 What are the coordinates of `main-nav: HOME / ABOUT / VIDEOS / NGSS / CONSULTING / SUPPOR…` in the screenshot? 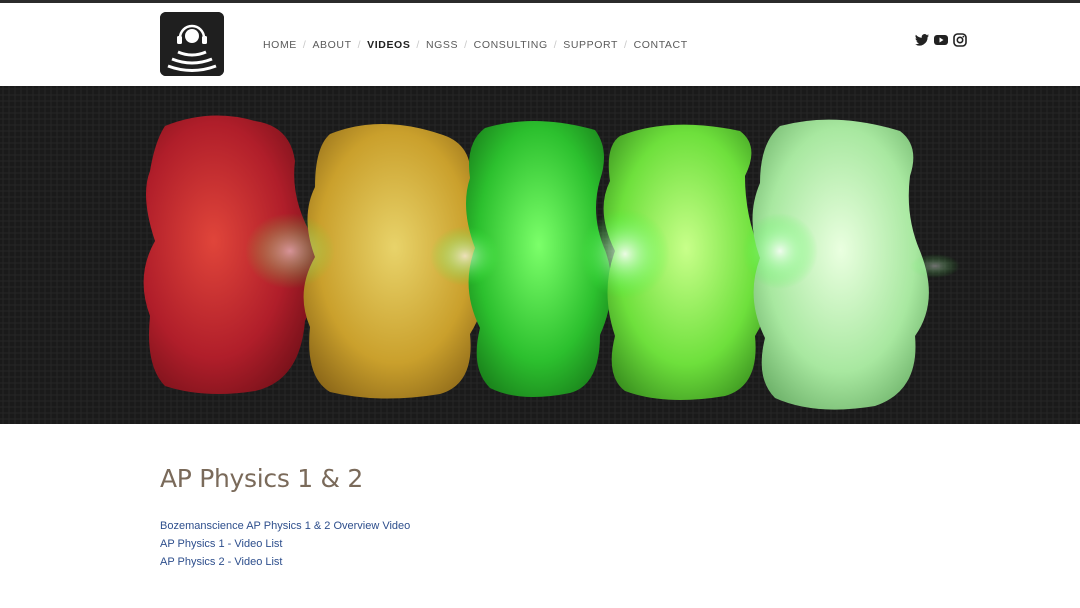 It's located at (475, 45).